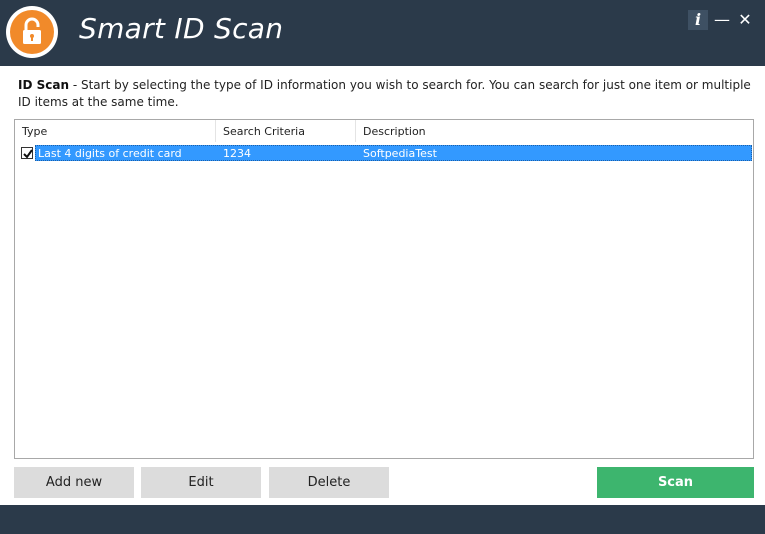 The width and height of the screenshot is (765, 534). What do you see at coordinates (74, 482) in the screenshot?
I see `add-new-button: Add new` at bounding box center [74, 482].